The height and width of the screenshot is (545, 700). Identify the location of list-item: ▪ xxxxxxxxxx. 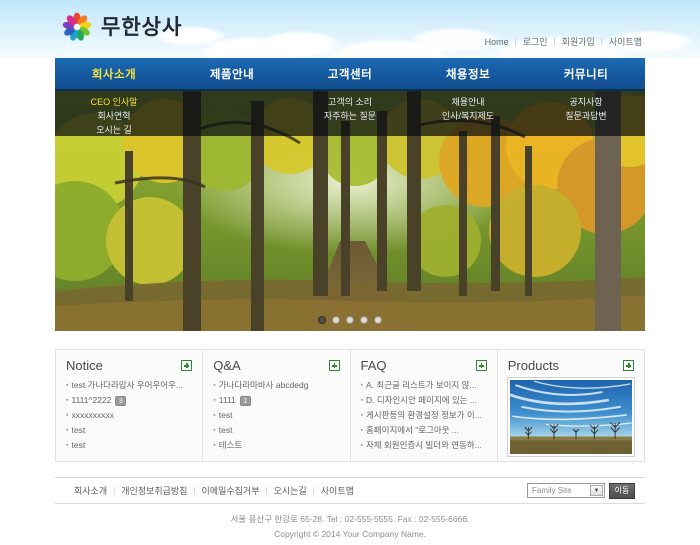
(129, 415).